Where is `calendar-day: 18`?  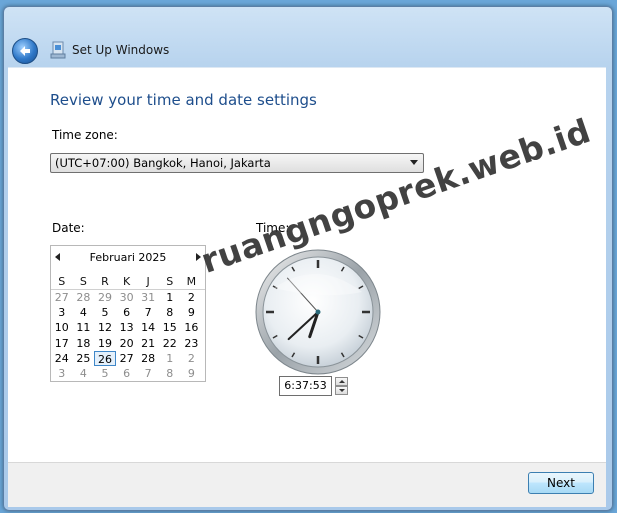 calendar-day: 18 is located at coordinates (84, 343).